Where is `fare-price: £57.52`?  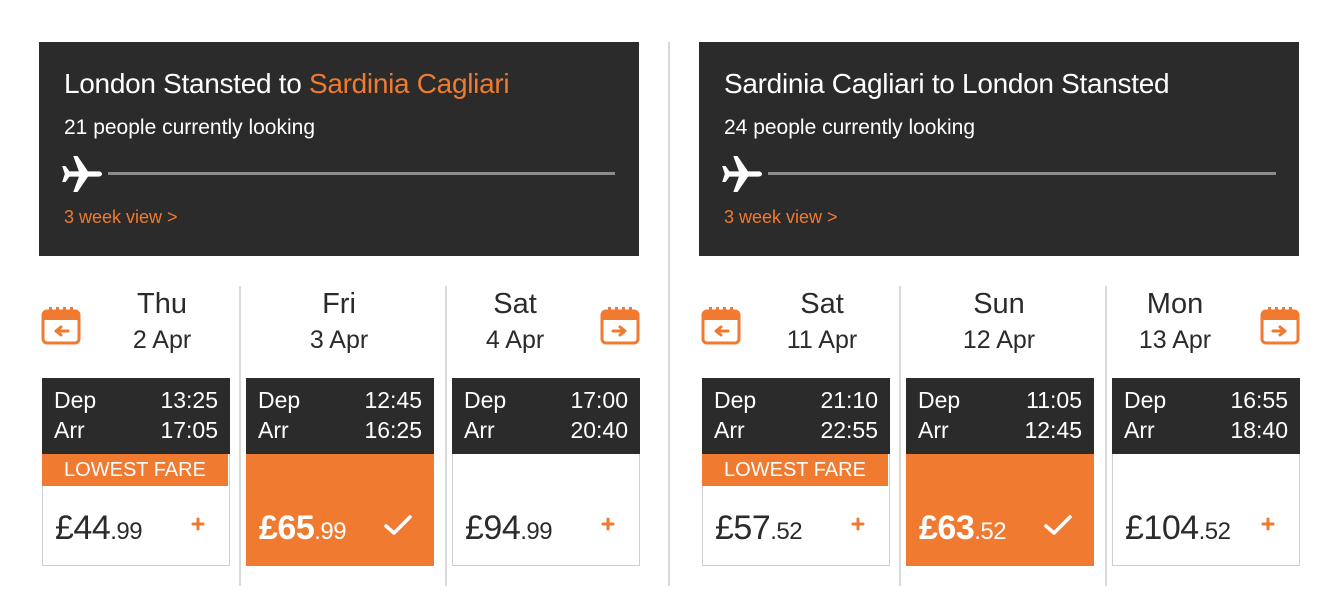
fare-price: £57.52 is located at coordinates (759, 528).